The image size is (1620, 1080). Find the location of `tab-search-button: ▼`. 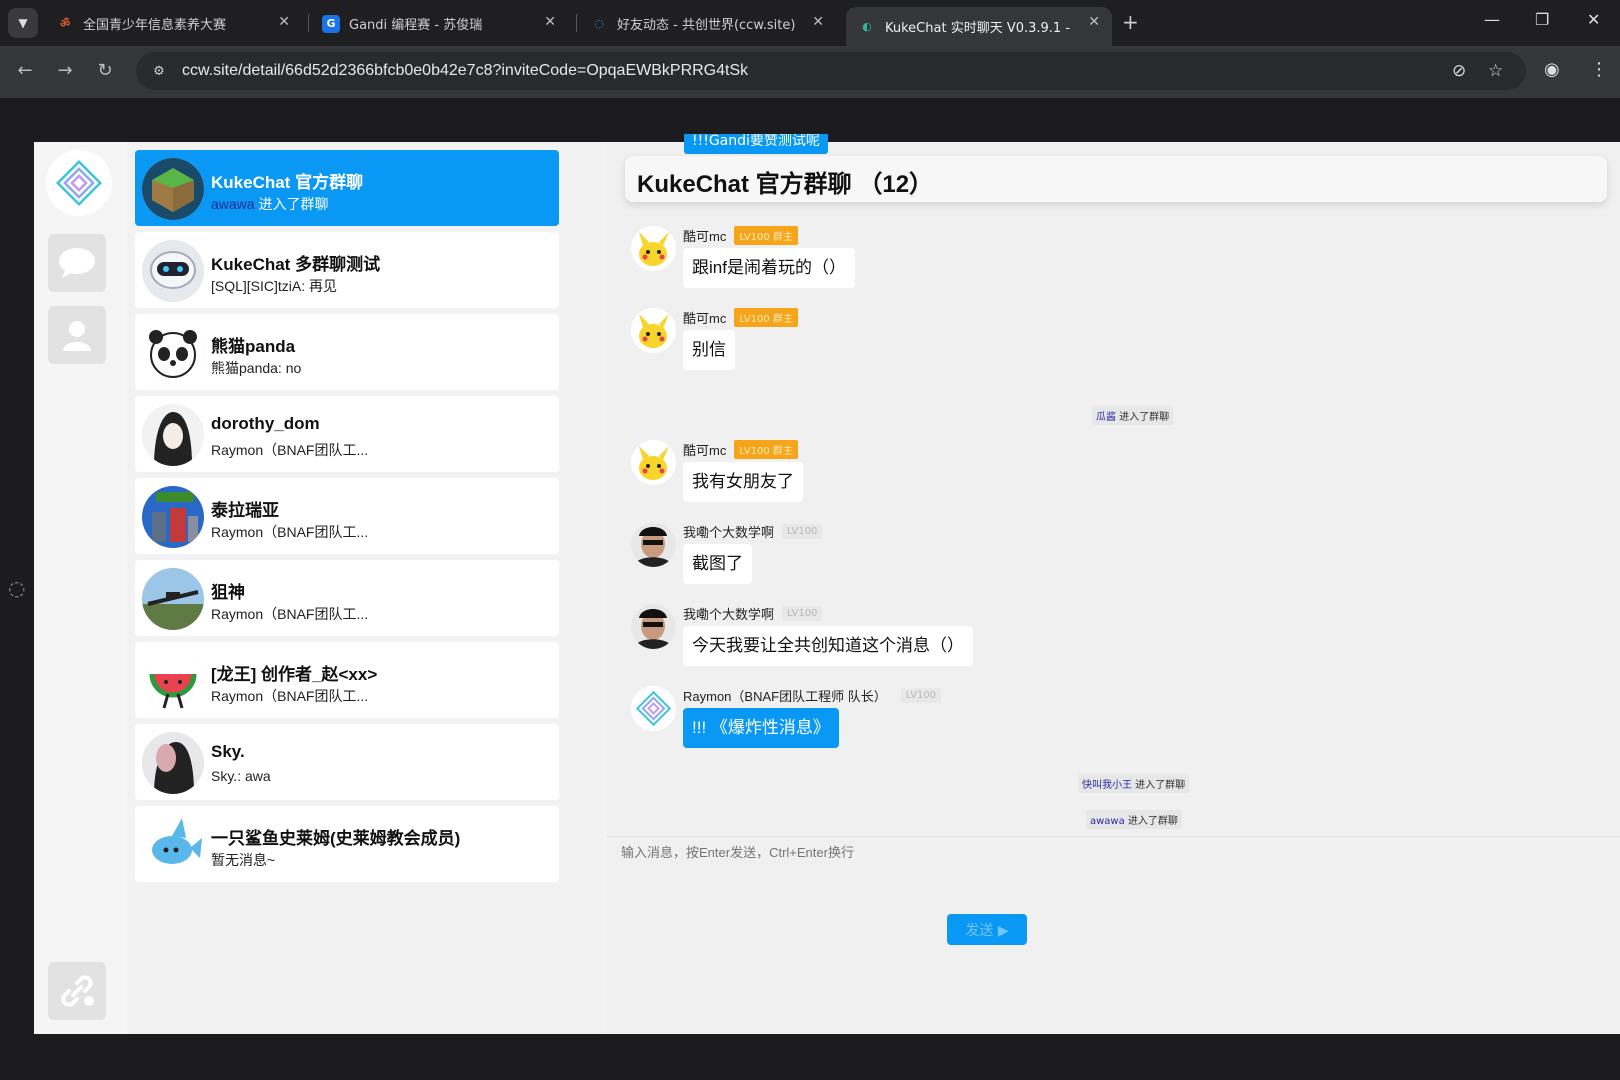

tab-search-button: ▼ is located at coordinates (23, 23).